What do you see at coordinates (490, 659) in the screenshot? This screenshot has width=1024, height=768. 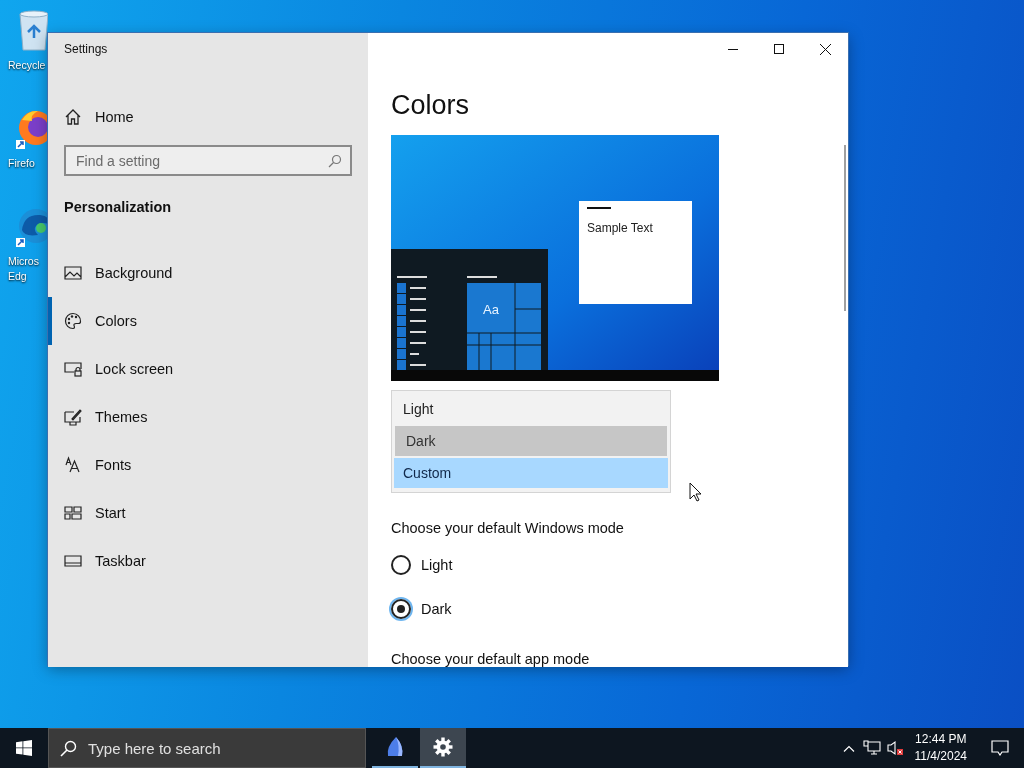 I see `section-label: Choose your default app mode` at bounding box center [490, 659].